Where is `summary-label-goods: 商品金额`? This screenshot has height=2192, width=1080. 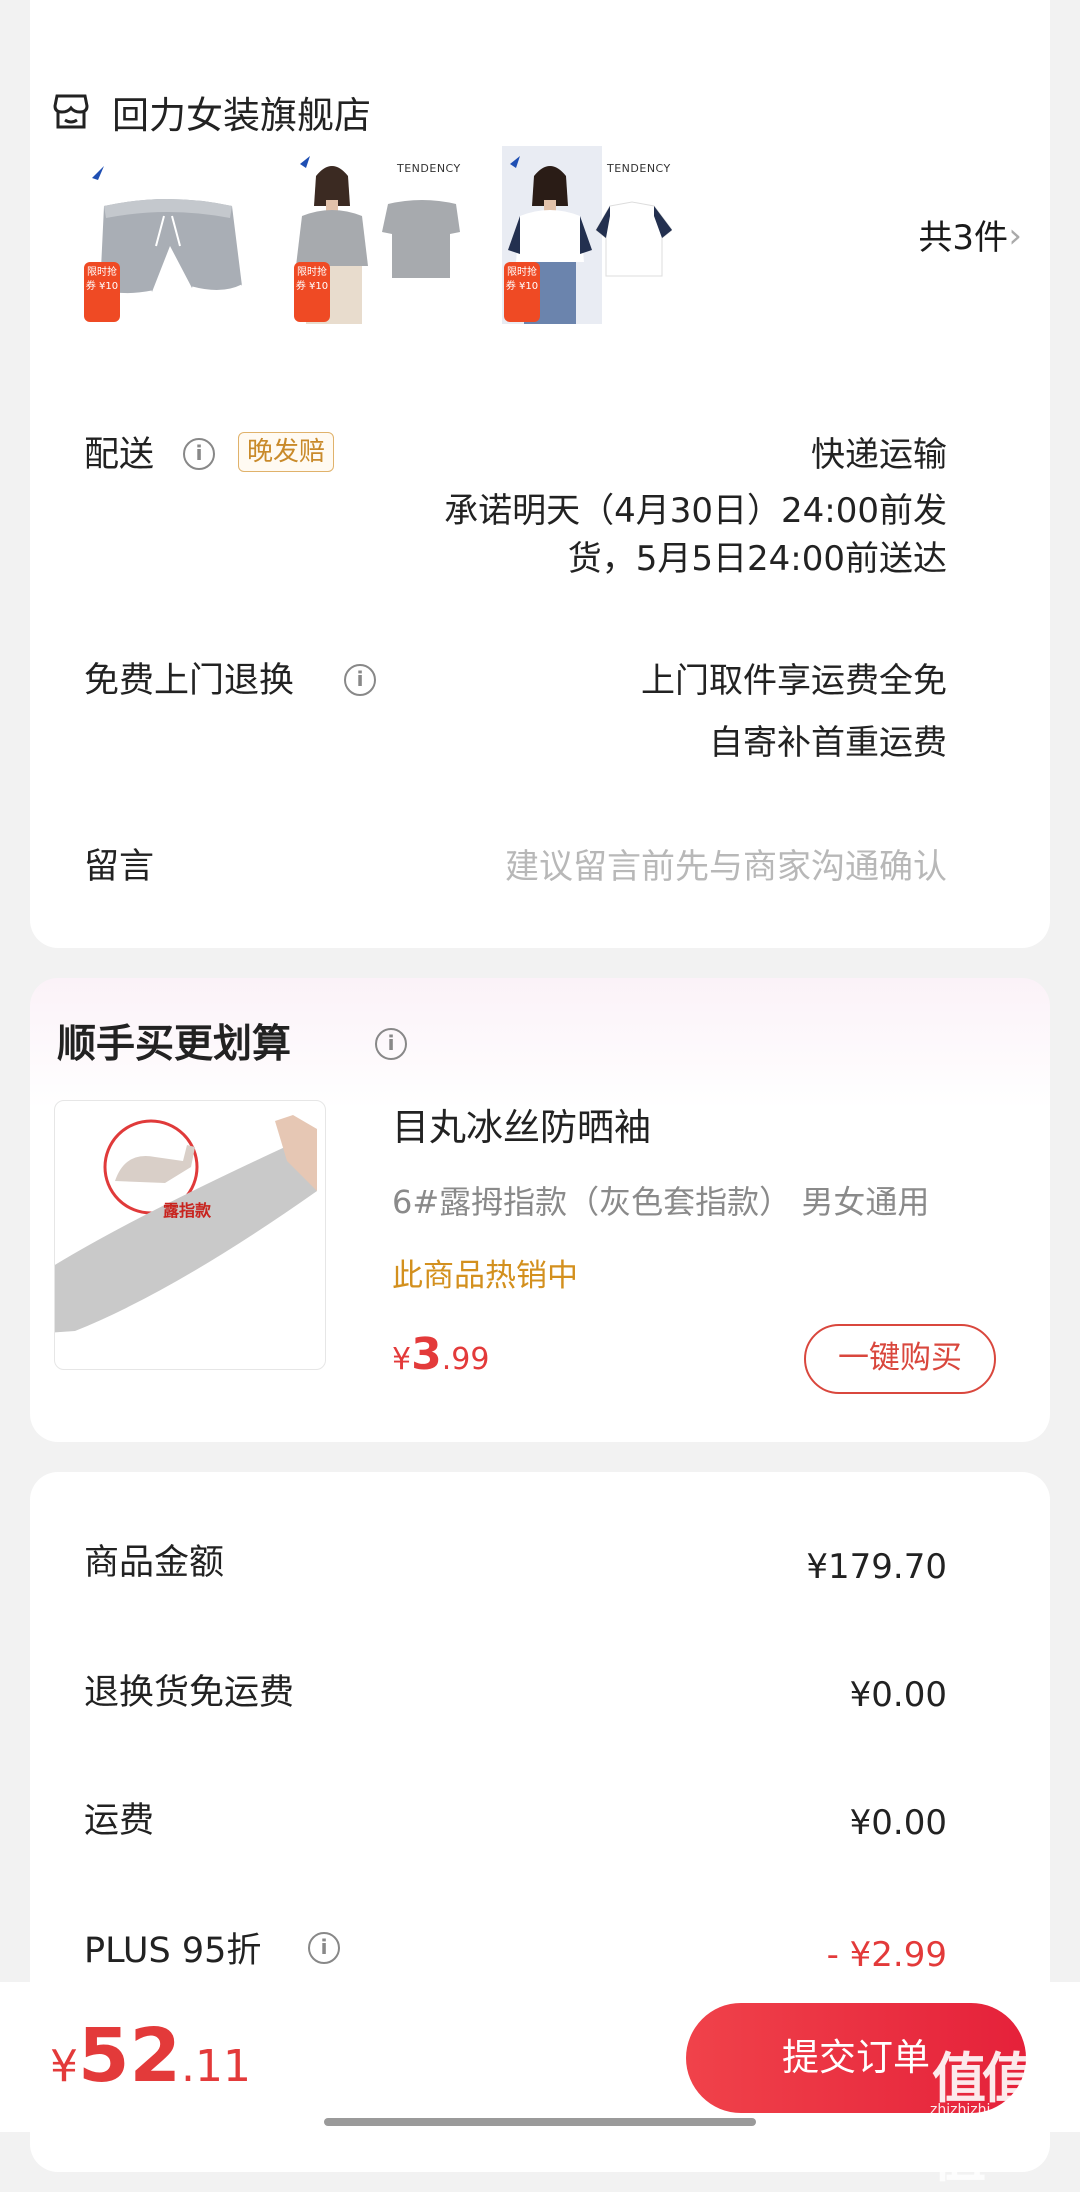 summary-label-goods: 商品金额 is located at coordinates (154, 1563).